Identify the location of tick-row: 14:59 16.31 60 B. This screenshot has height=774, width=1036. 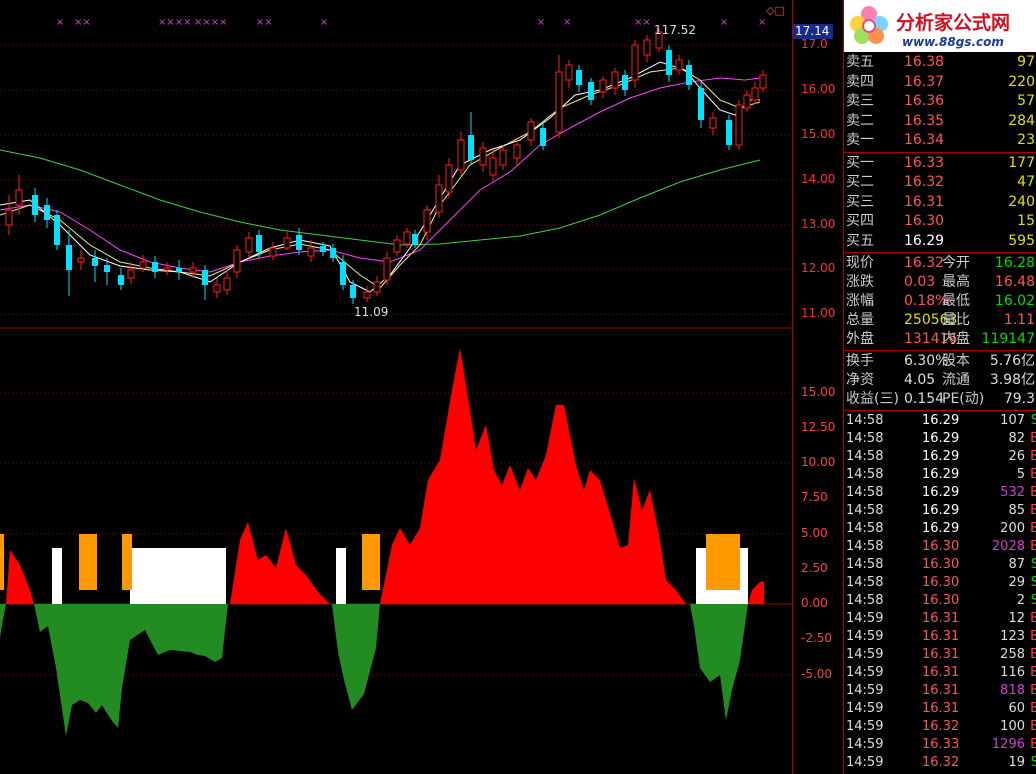
(940, 709).